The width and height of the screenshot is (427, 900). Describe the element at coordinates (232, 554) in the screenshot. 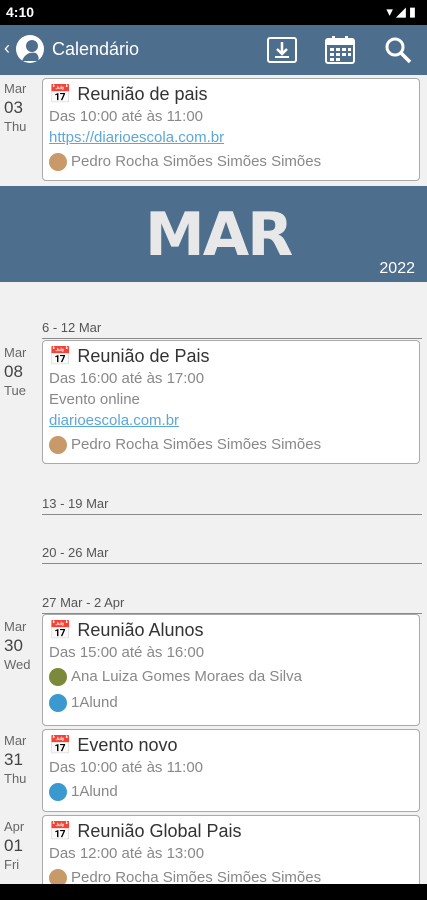

I see `week-header: 20 - 26 Mar` at that location.